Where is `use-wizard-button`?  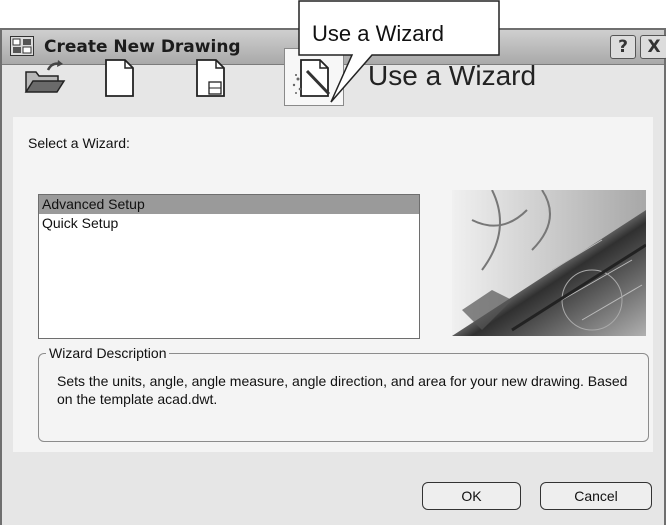 use-wizard-button is located at coordinates (314, 77).